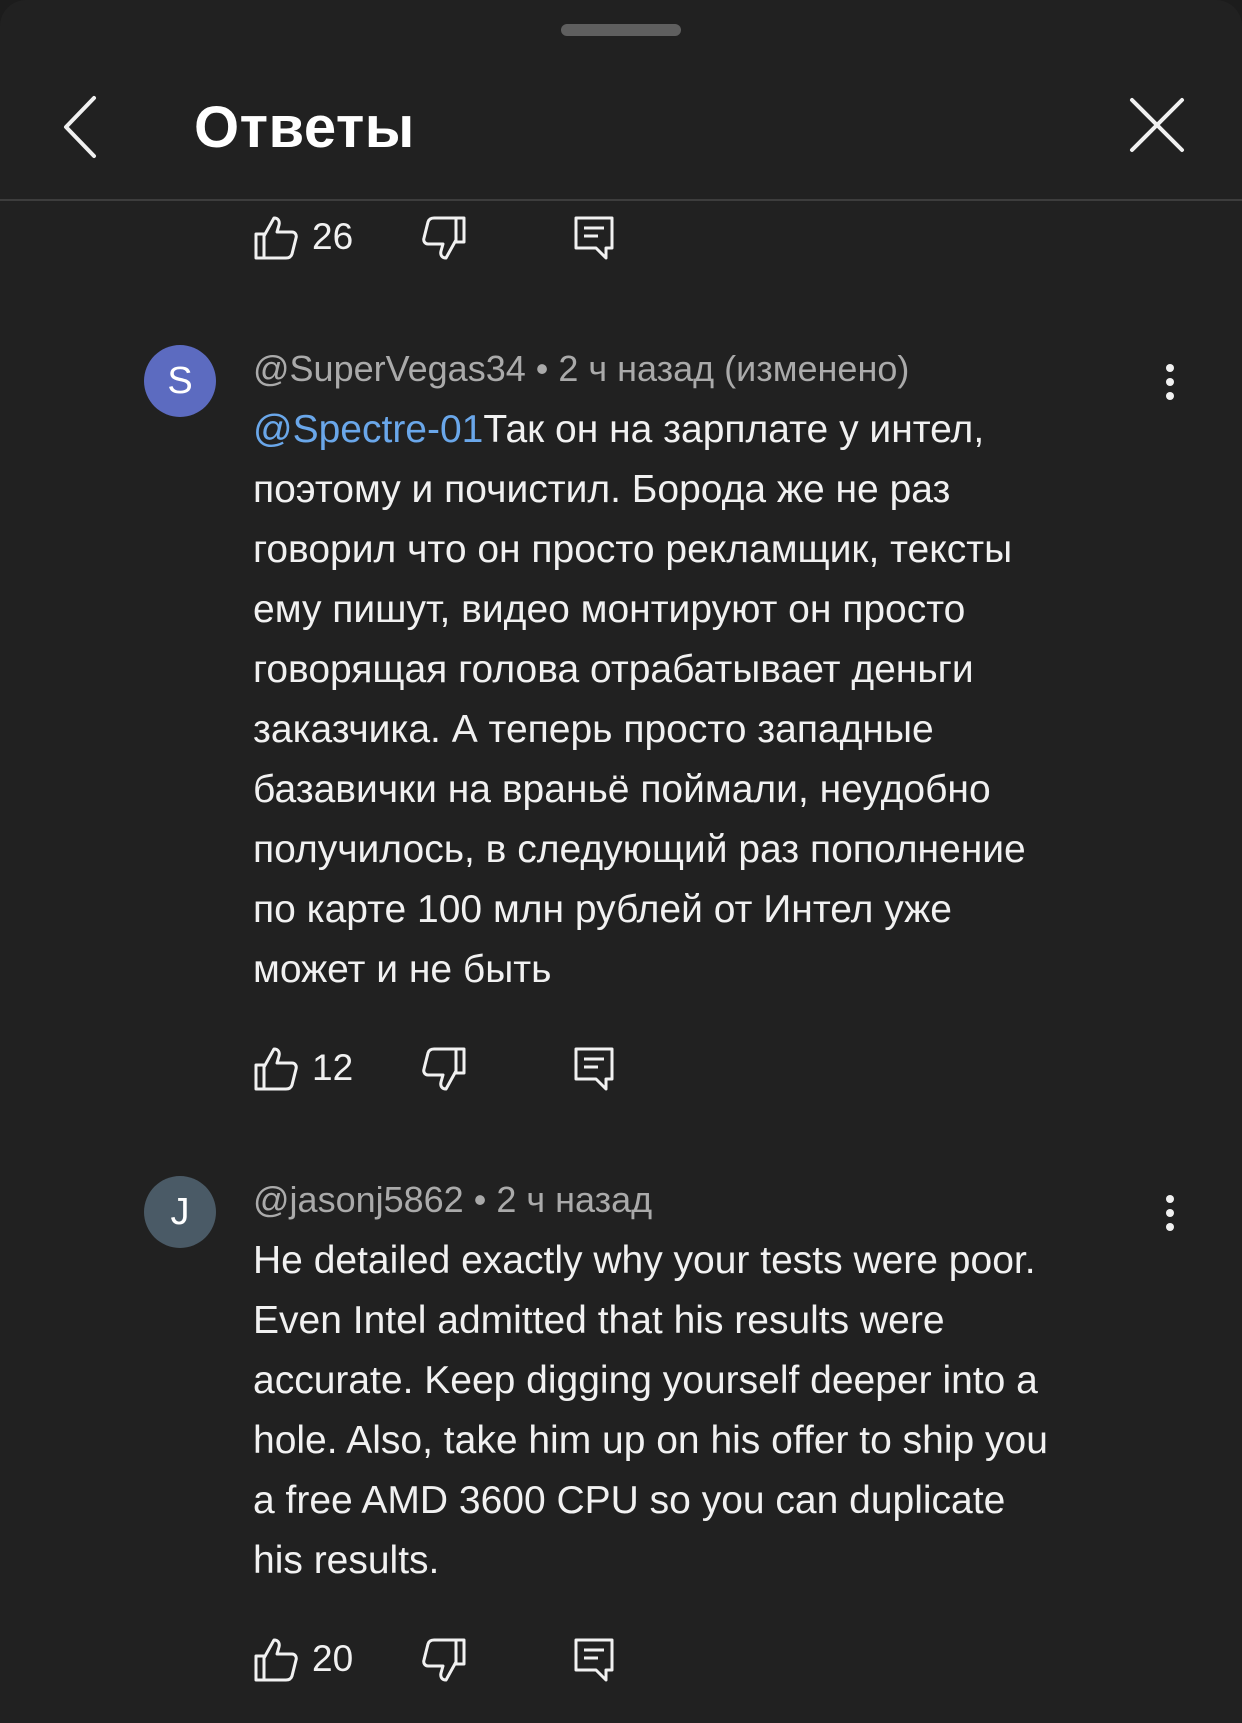 The height and width of the screenshot is (1723, 1242). What do you see at coordinates (346, 1560) in the screenshot?
I see `comment-line: his results.` at bounding box center [346, 1560].